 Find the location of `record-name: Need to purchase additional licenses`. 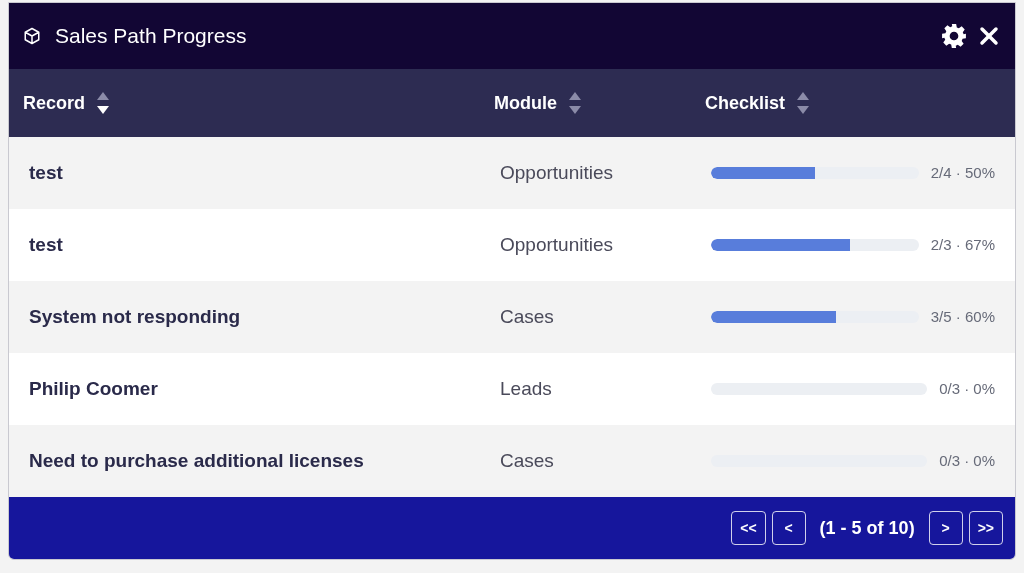

record-name: Need to purchase additional licenses is located at coordinates (264, 461).